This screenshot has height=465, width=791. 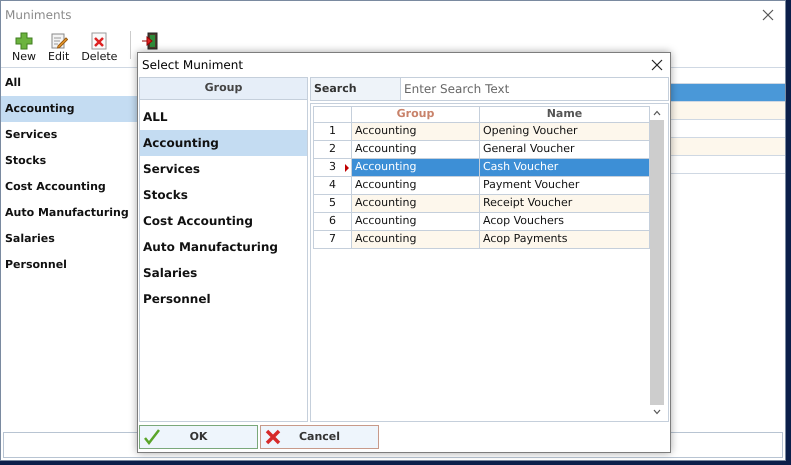 I want to click on new-button: New, so click(x=24, y=46).